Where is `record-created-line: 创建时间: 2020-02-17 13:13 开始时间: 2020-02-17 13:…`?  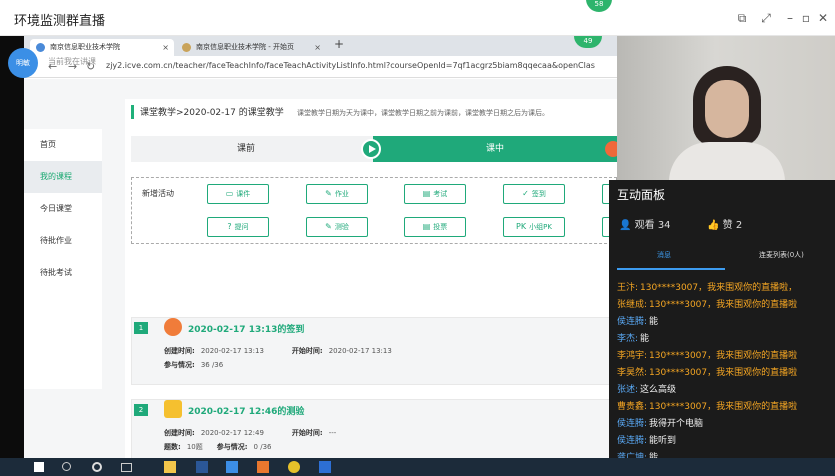 record-created-line: 创建时间: 2020-02-17 13:13 开始时间: 2020-02-17 13:… is located at coordinates (278, 351).